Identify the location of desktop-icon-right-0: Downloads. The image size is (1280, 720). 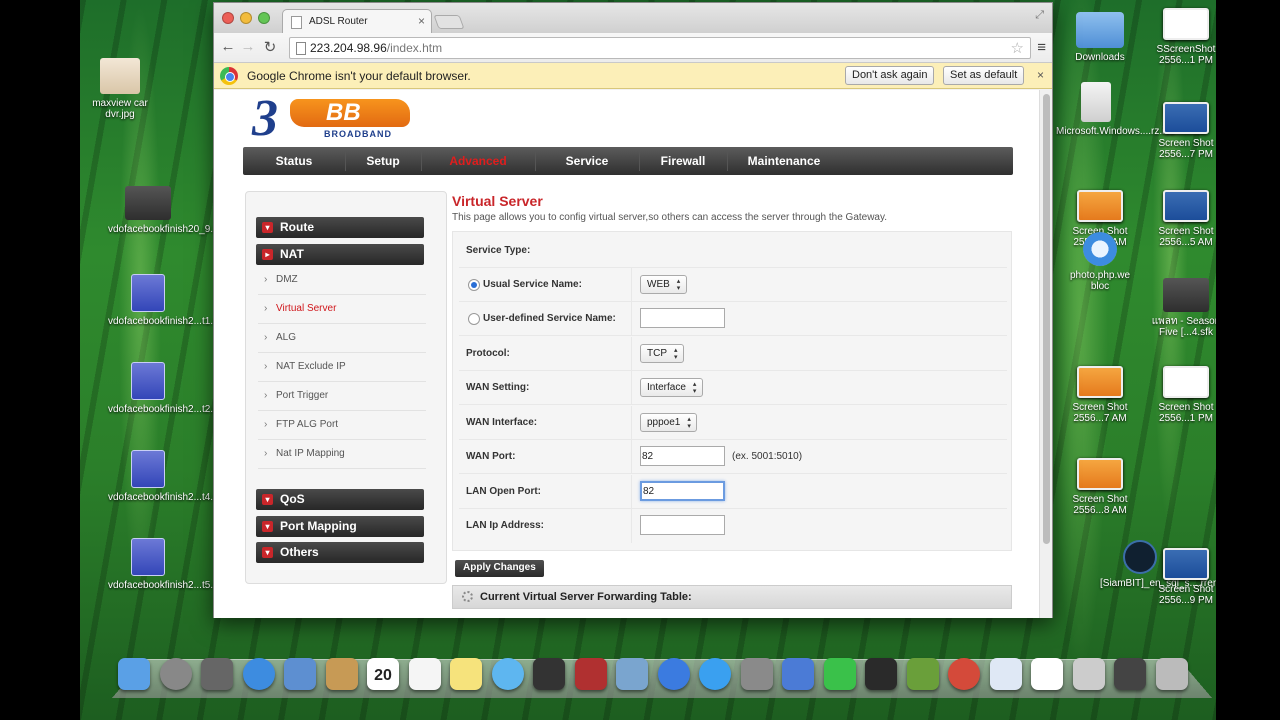
(1100, 37).